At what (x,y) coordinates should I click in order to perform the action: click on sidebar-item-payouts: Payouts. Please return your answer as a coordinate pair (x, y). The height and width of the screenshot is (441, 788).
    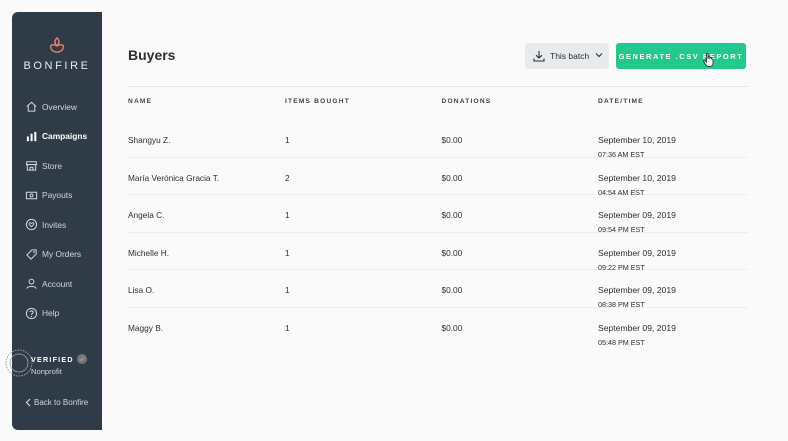
    Looking at the image, I should click on (57, 196).